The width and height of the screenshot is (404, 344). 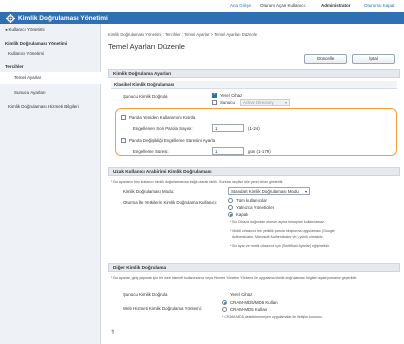 I want to click on cancel-button: İptal, so click(x=373, y=59).